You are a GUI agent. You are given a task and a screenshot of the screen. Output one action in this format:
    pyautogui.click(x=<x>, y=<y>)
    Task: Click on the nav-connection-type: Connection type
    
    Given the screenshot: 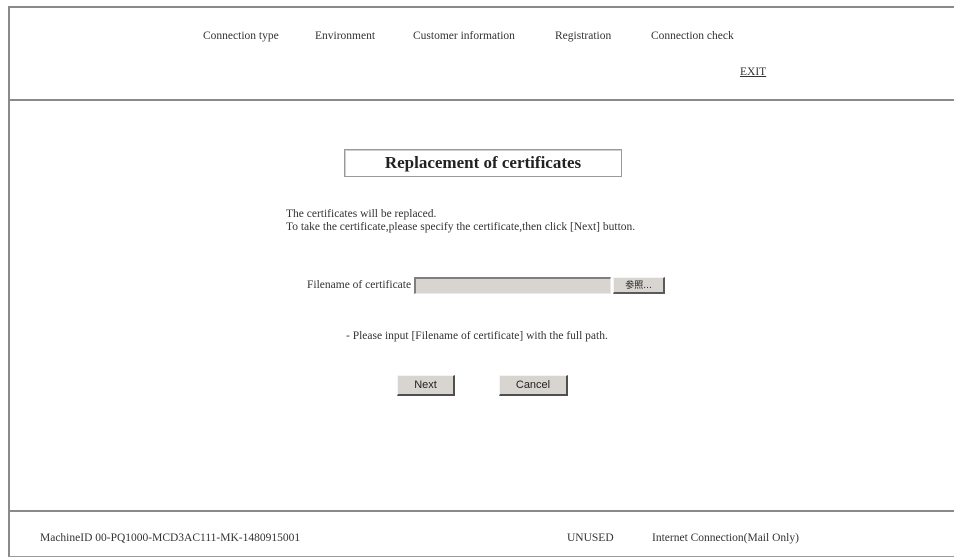 What is the action you would take?
    pyautogui.click(x=241, y=36)
    